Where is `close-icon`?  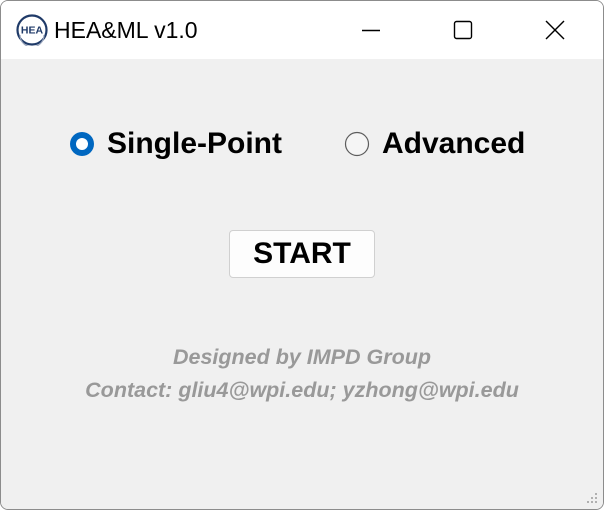
close-icon is located at coordinates (555, 30).